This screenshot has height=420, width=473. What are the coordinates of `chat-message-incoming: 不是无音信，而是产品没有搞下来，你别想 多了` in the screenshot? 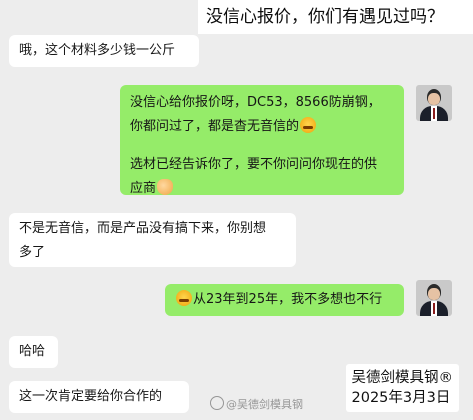 It's located at (152, 240).